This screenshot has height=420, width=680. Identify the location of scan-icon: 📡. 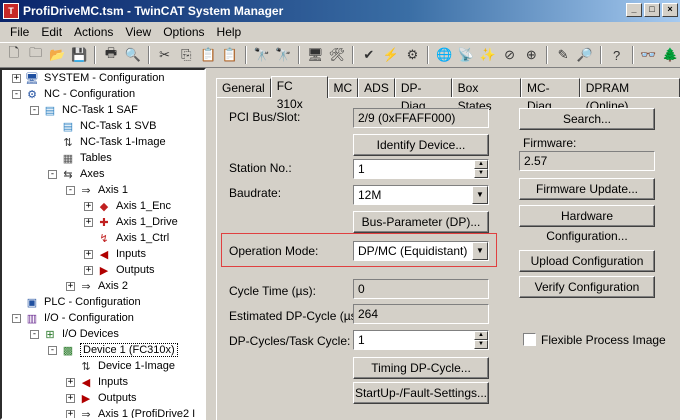
(466, 55).